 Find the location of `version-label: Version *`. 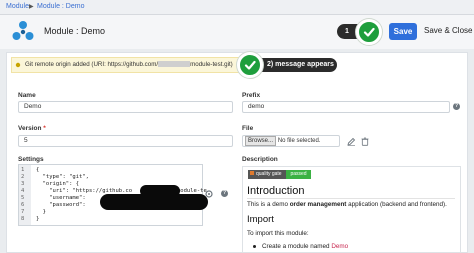

version-label: Version * is located at coordinates (32, 128).